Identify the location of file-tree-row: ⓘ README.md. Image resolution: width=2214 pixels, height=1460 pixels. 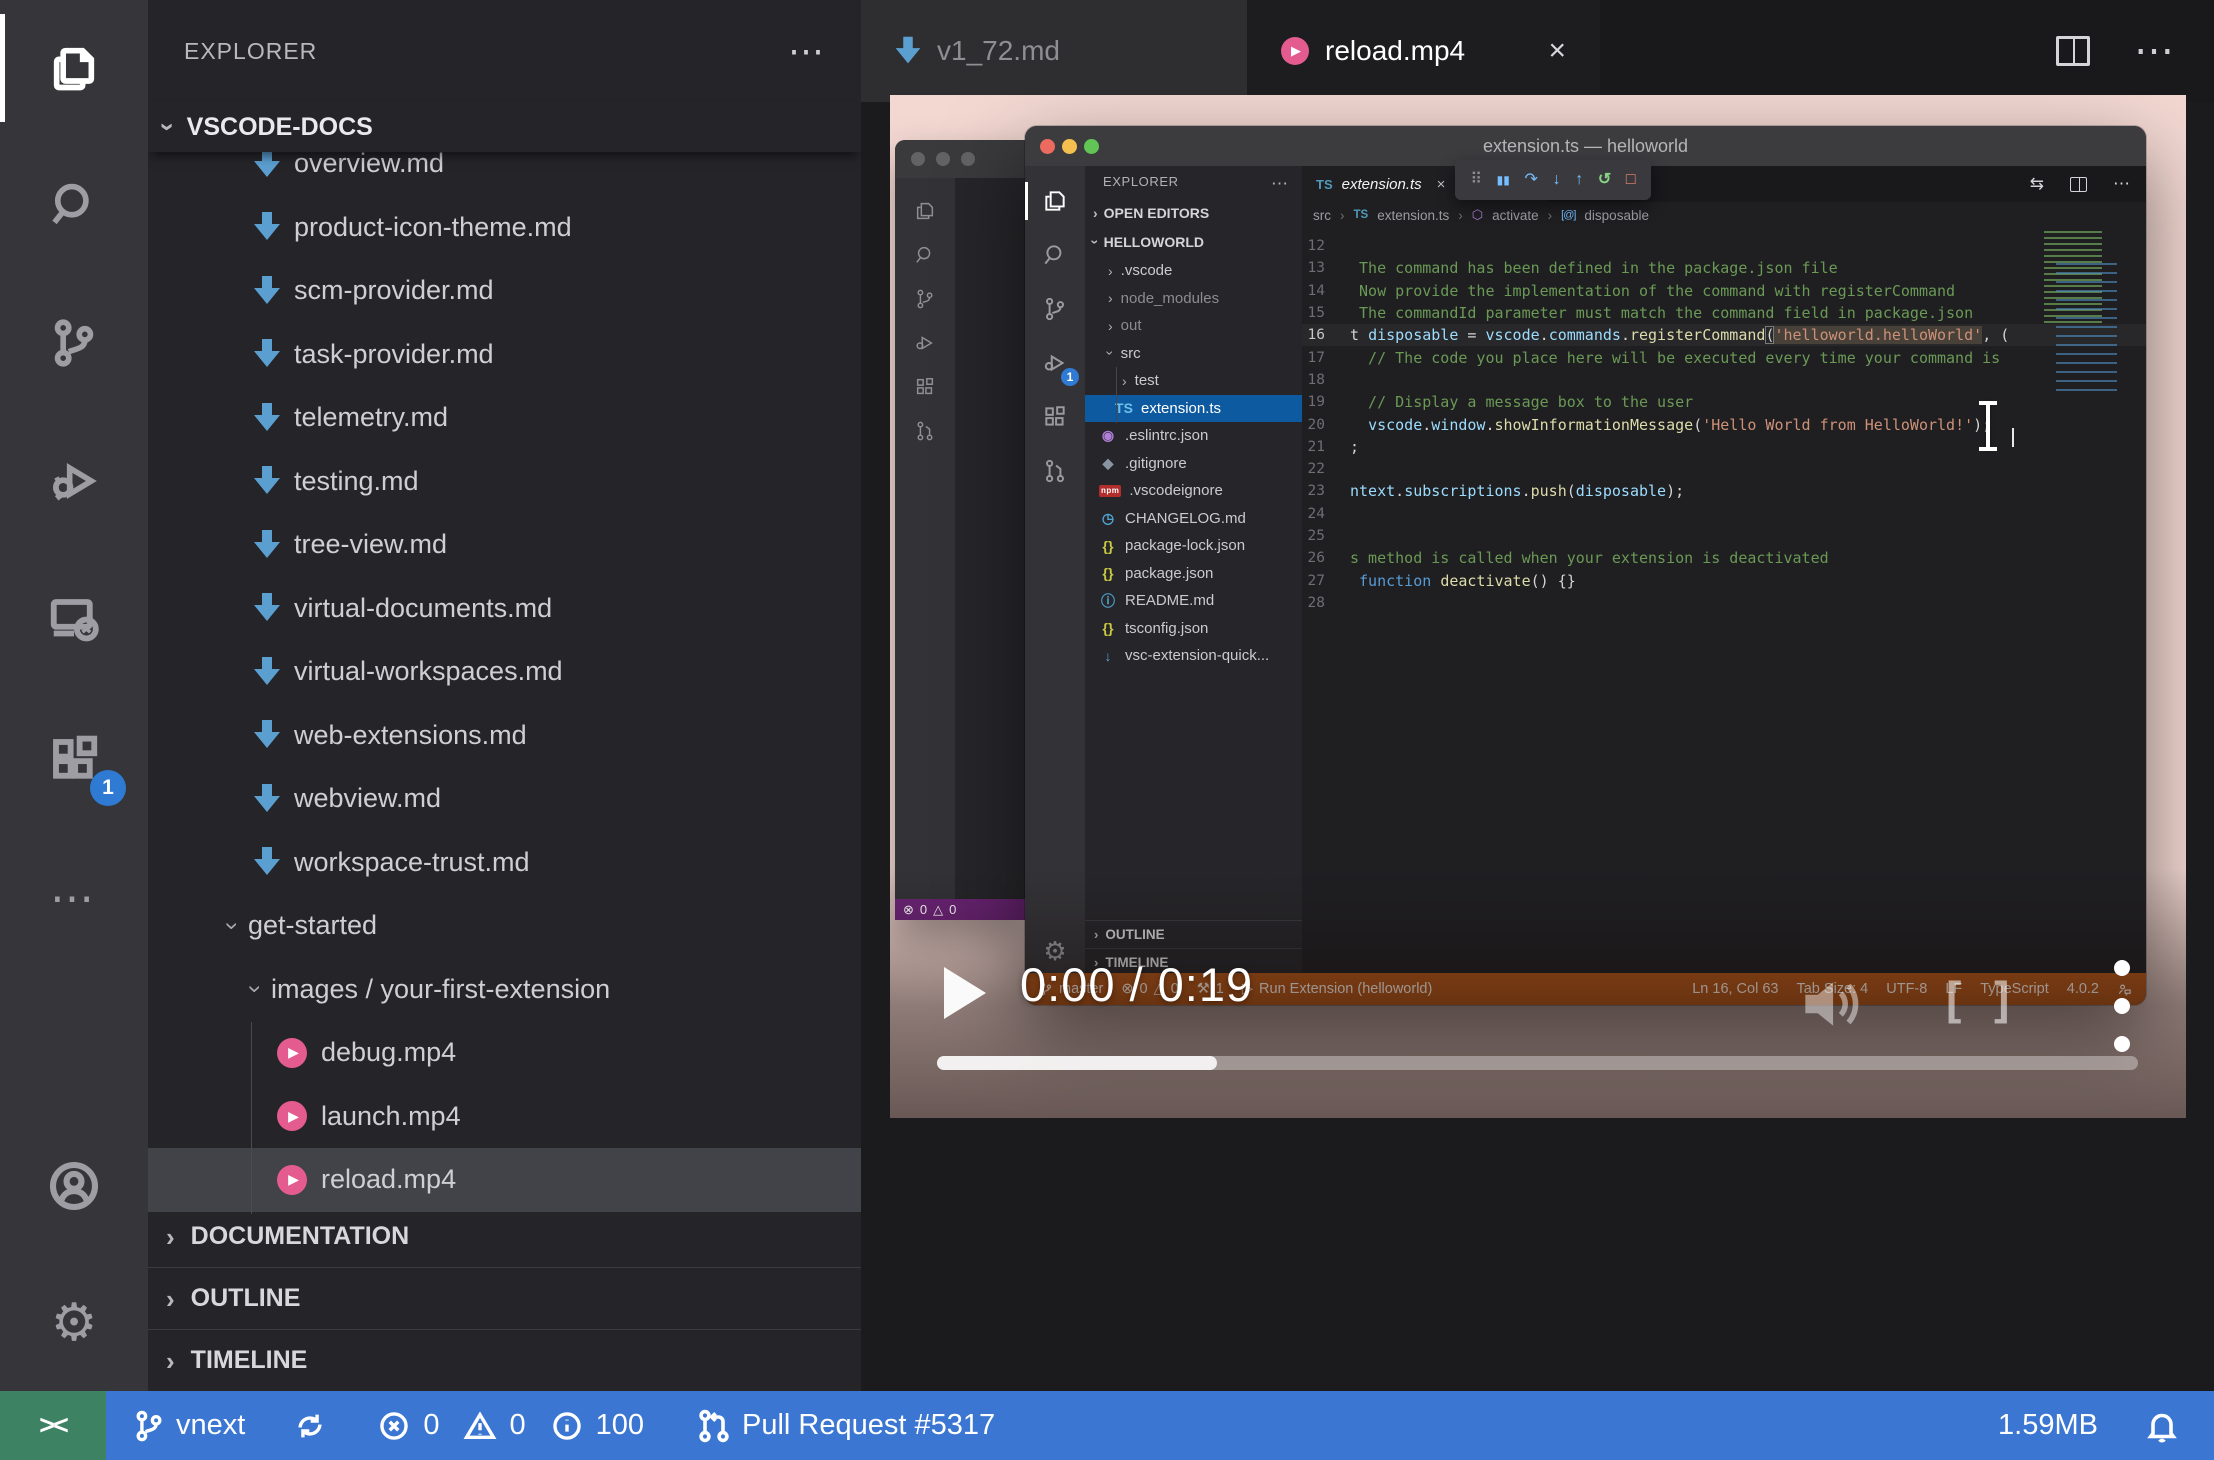
(1193, 601).